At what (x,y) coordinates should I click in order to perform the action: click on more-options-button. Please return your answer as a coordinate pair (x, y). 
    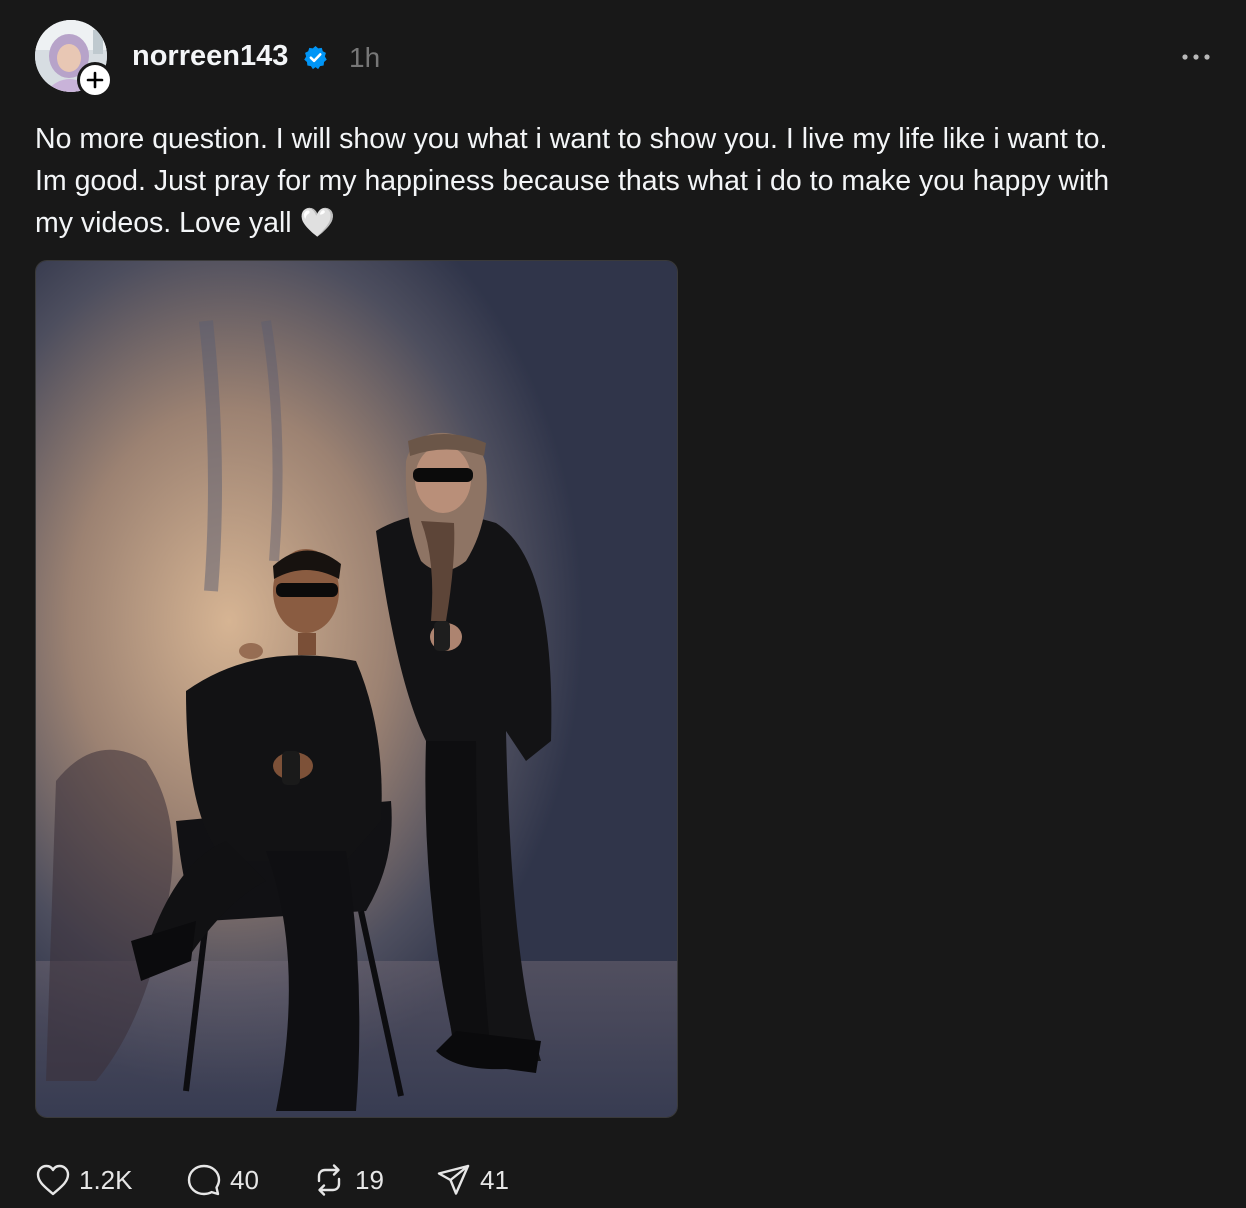
    Looking at the image, I should click on (1196, 57).